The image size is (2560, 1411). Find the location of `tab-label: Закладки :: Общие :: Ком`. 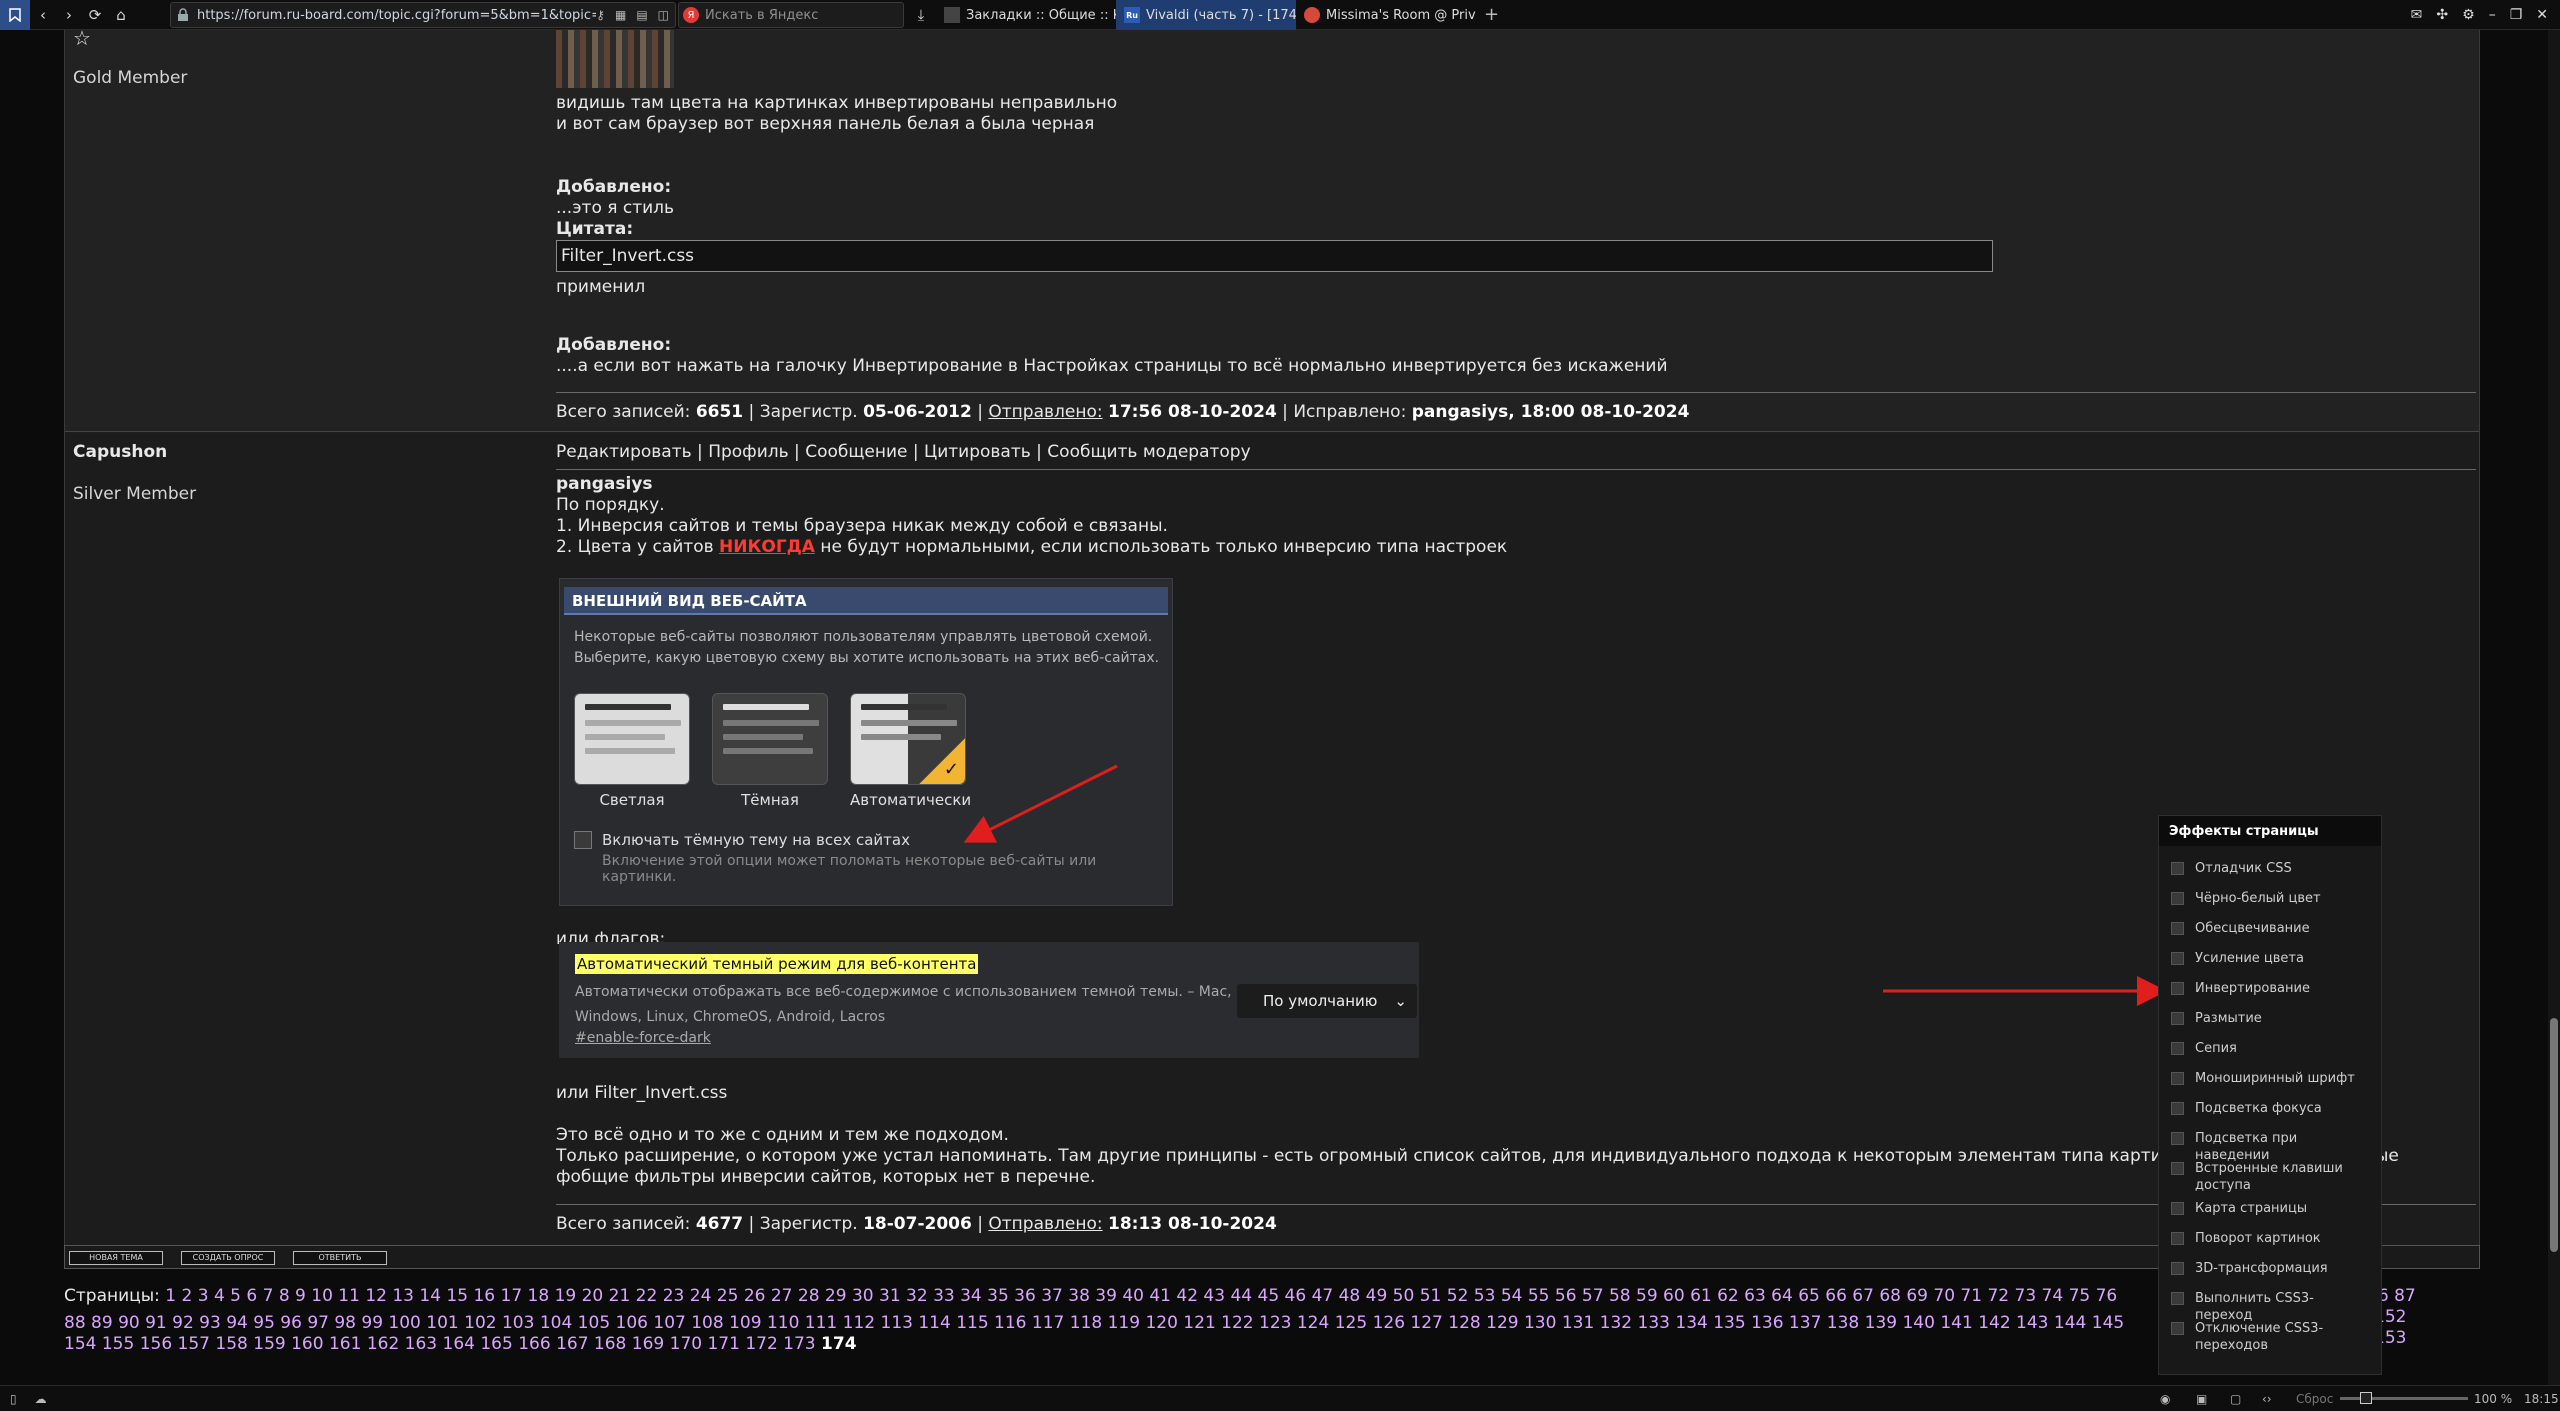

tab-label: Закладки :: Общие :: Ком is located at coordinates (1041, 15).